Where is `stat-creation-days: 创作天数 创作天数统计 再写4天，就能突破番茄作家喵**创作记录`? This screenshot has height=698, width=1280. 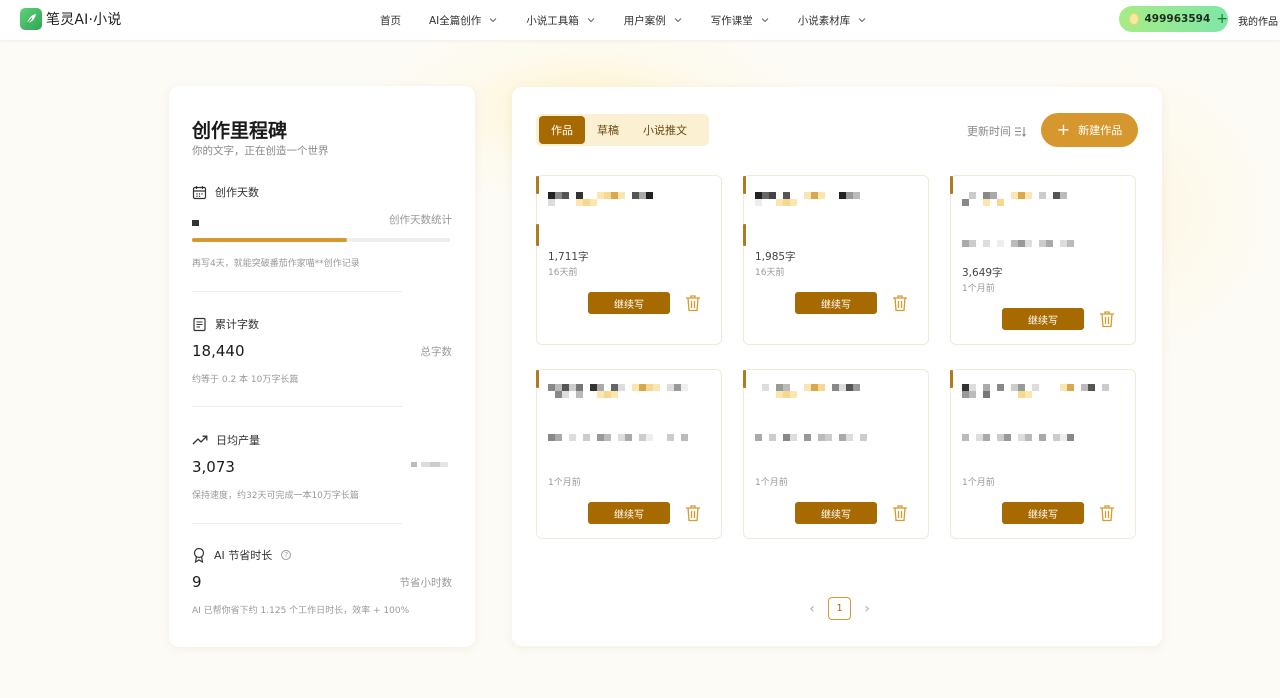
stat-creation-days: 创作天数 创作天数统计 再写4天，就能突破番茄作家喵**创作记录 is located at coordinates (322, 229).